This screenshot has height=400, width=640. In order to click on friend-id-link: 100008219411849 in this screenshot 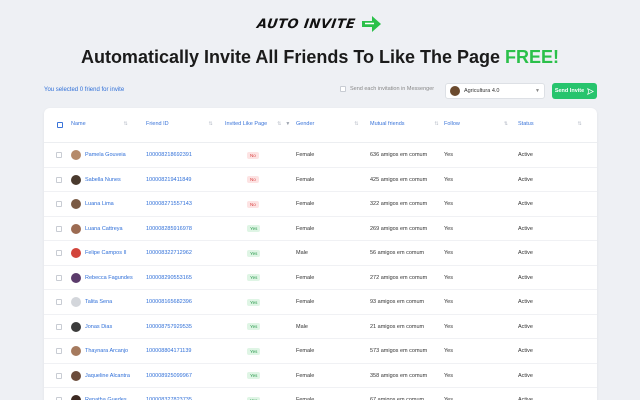, I will do `click(168, 180)`.